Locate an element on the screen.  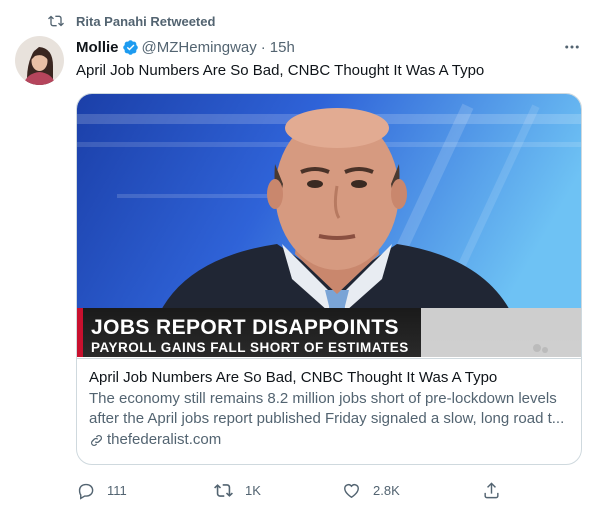
link-icon is located at coordinates (96, 440).